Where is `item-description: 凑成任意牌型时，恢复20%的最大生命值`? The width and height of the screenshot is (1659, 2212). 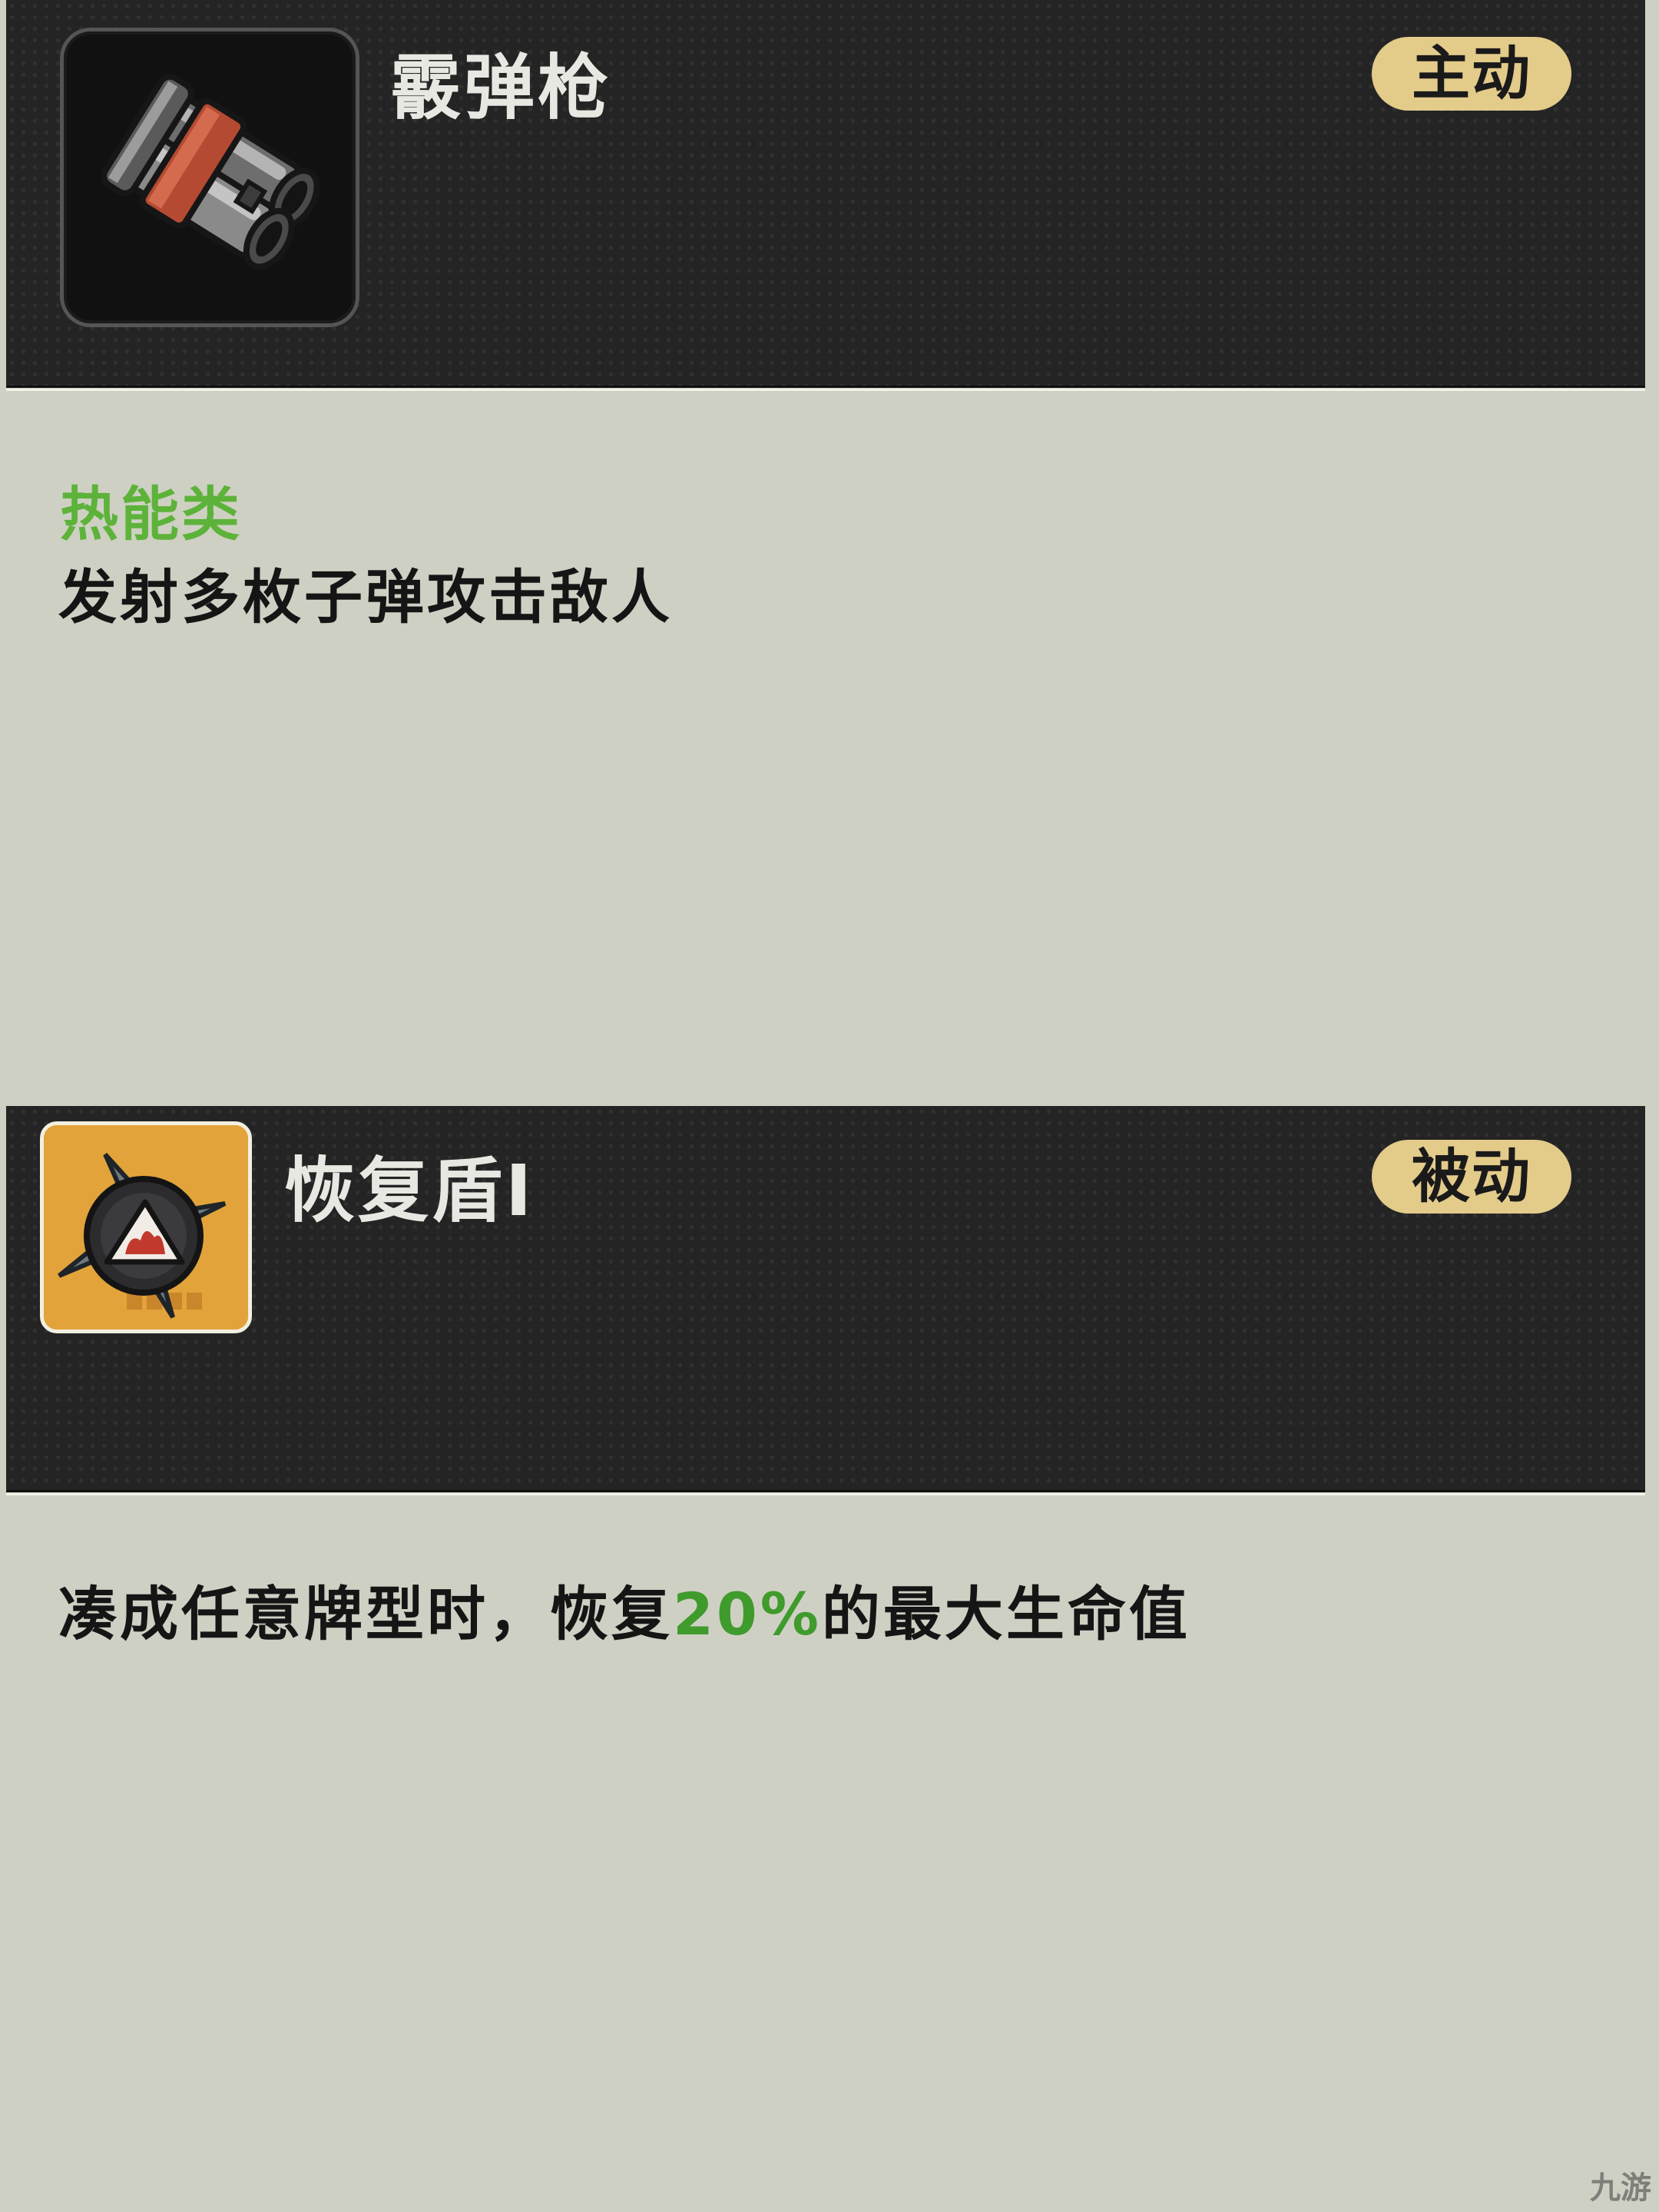 item-description: 凑成任意牌型时，恢复20%的最大生命值 is located at coordinates (624, 1609).